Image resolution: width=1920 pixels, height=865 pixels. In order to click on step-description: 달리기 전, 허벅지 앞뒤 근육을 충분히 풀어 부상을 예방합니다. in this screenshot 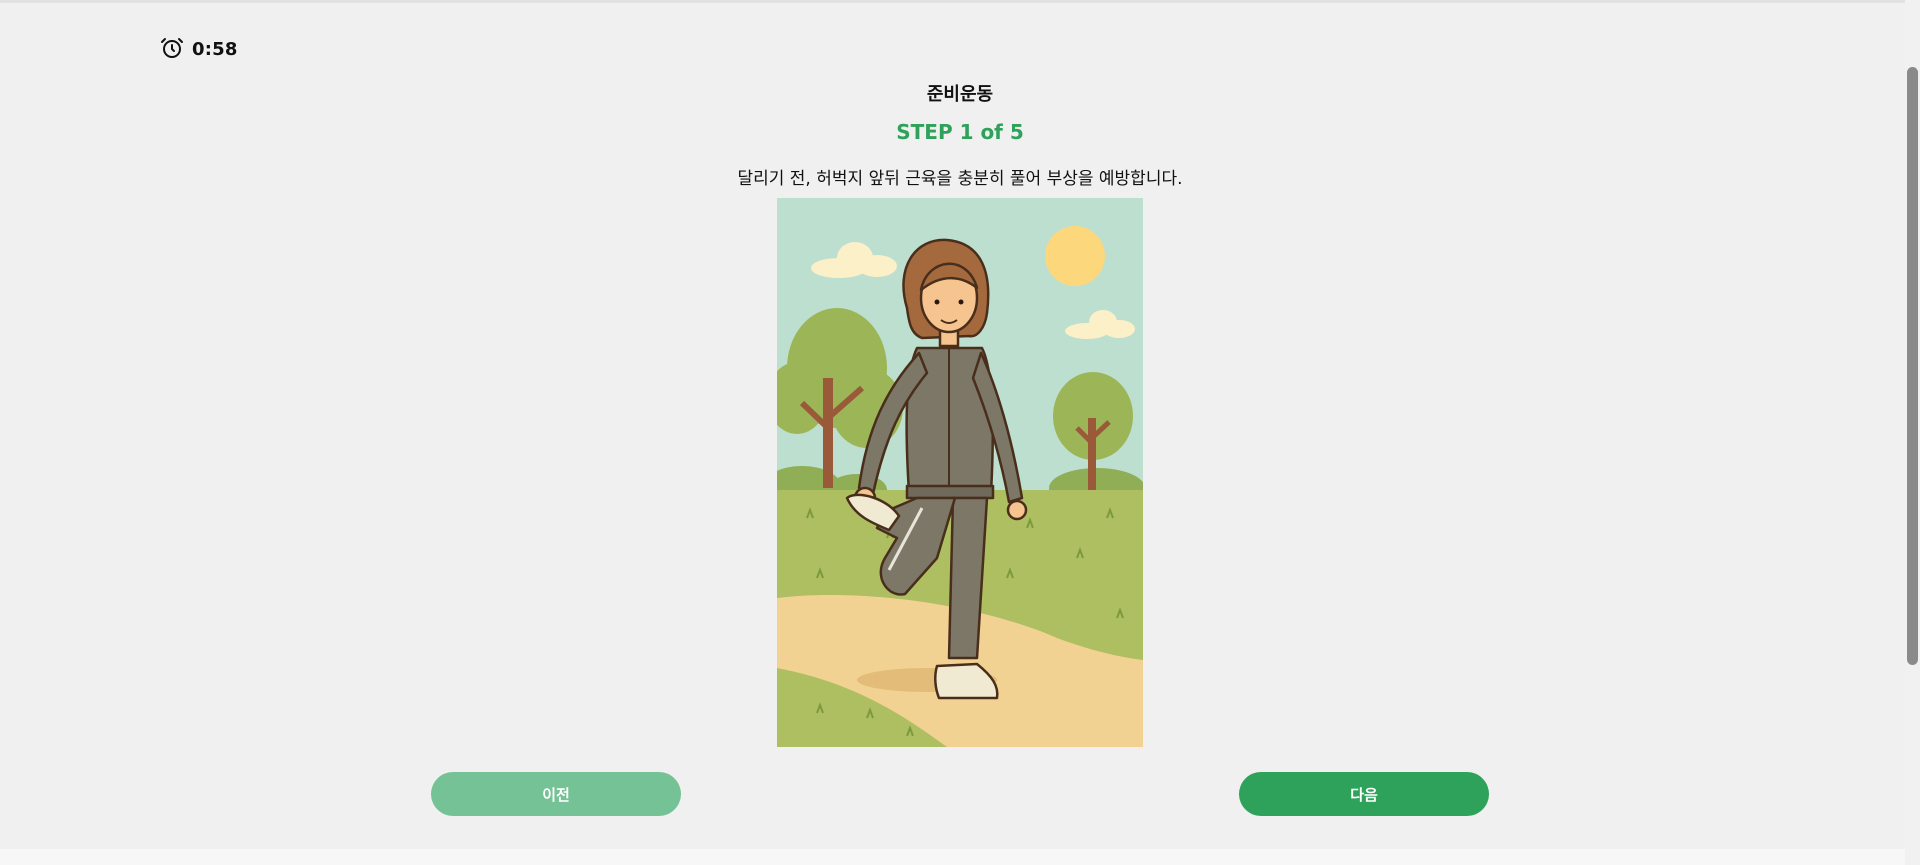, I will do `click(960, 179)`.